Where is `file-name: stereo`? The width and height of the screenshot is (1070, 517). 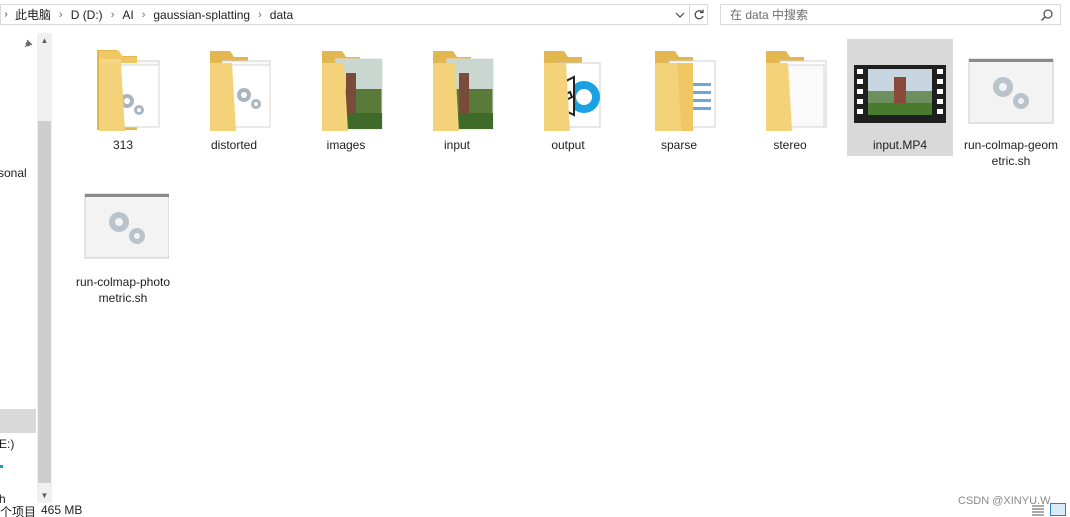
file-name: stereo is located at coordinates (790, 145).